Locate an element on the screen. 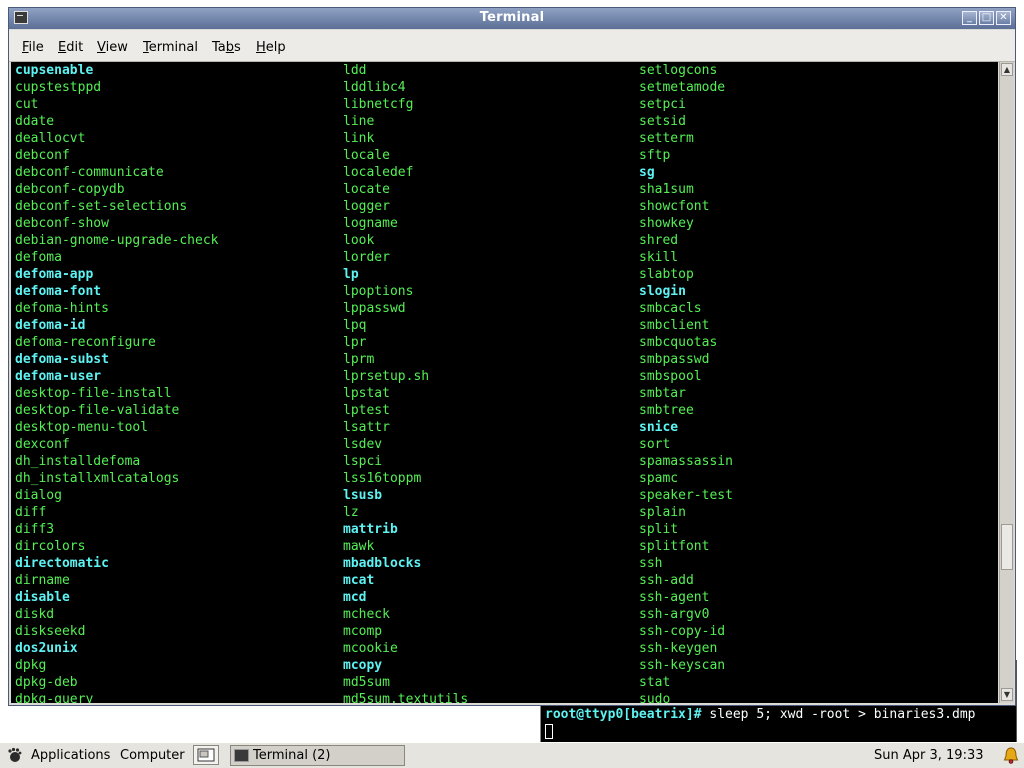  command-entry: mcat is located at coordinates (359, 580).